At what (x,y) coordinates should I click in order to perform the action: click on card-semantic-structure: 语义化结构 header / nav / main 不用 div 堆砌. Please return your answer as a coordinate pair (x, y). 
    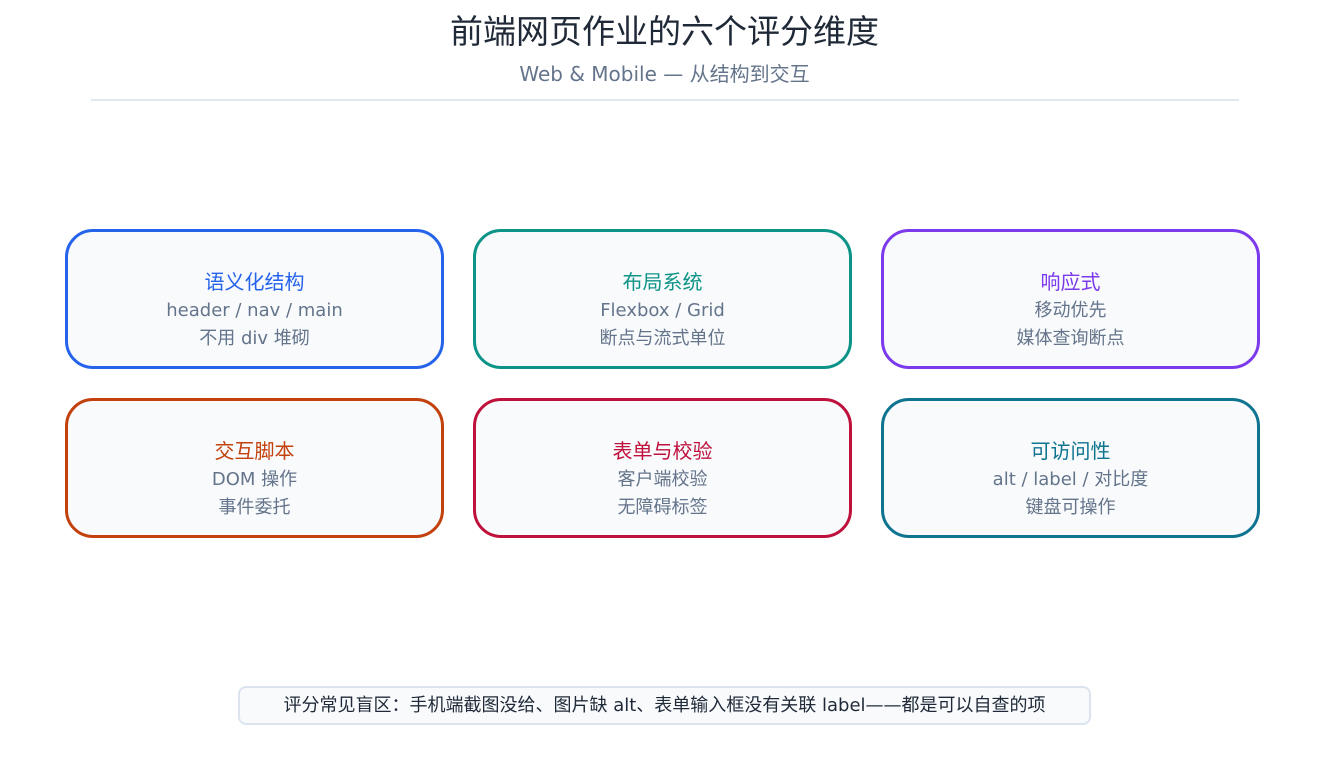
    Looking at the image, I should click on (254, 299).